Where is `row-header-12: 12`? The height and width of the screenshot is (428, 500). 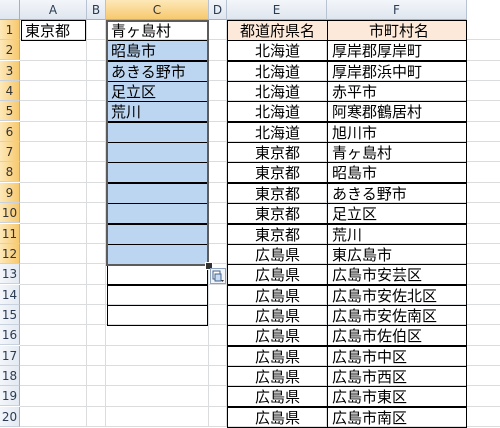 row-header-12: 12 is located at coordinates (10, 254).